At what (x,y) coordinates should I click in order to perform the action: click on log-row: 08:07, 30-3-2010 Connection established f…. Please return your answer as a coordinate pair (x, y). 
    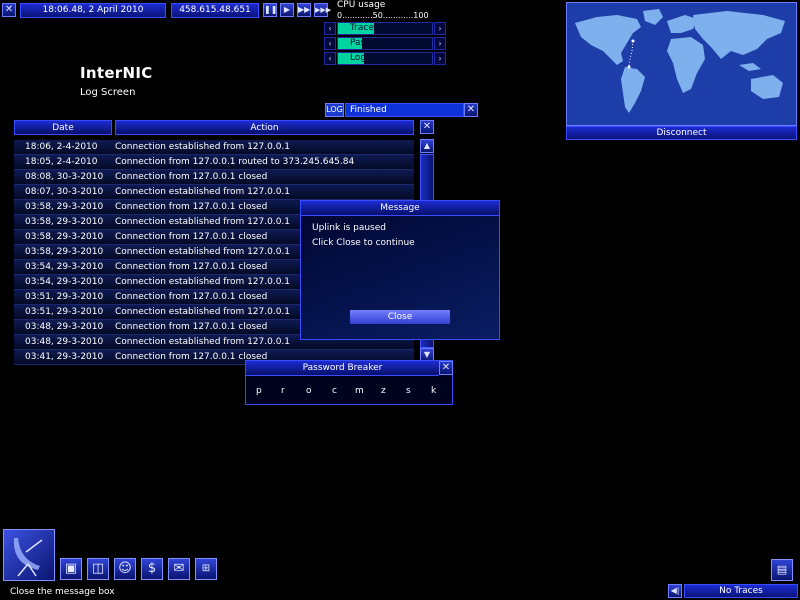
    Looking at the image, I should click on (214, 192).